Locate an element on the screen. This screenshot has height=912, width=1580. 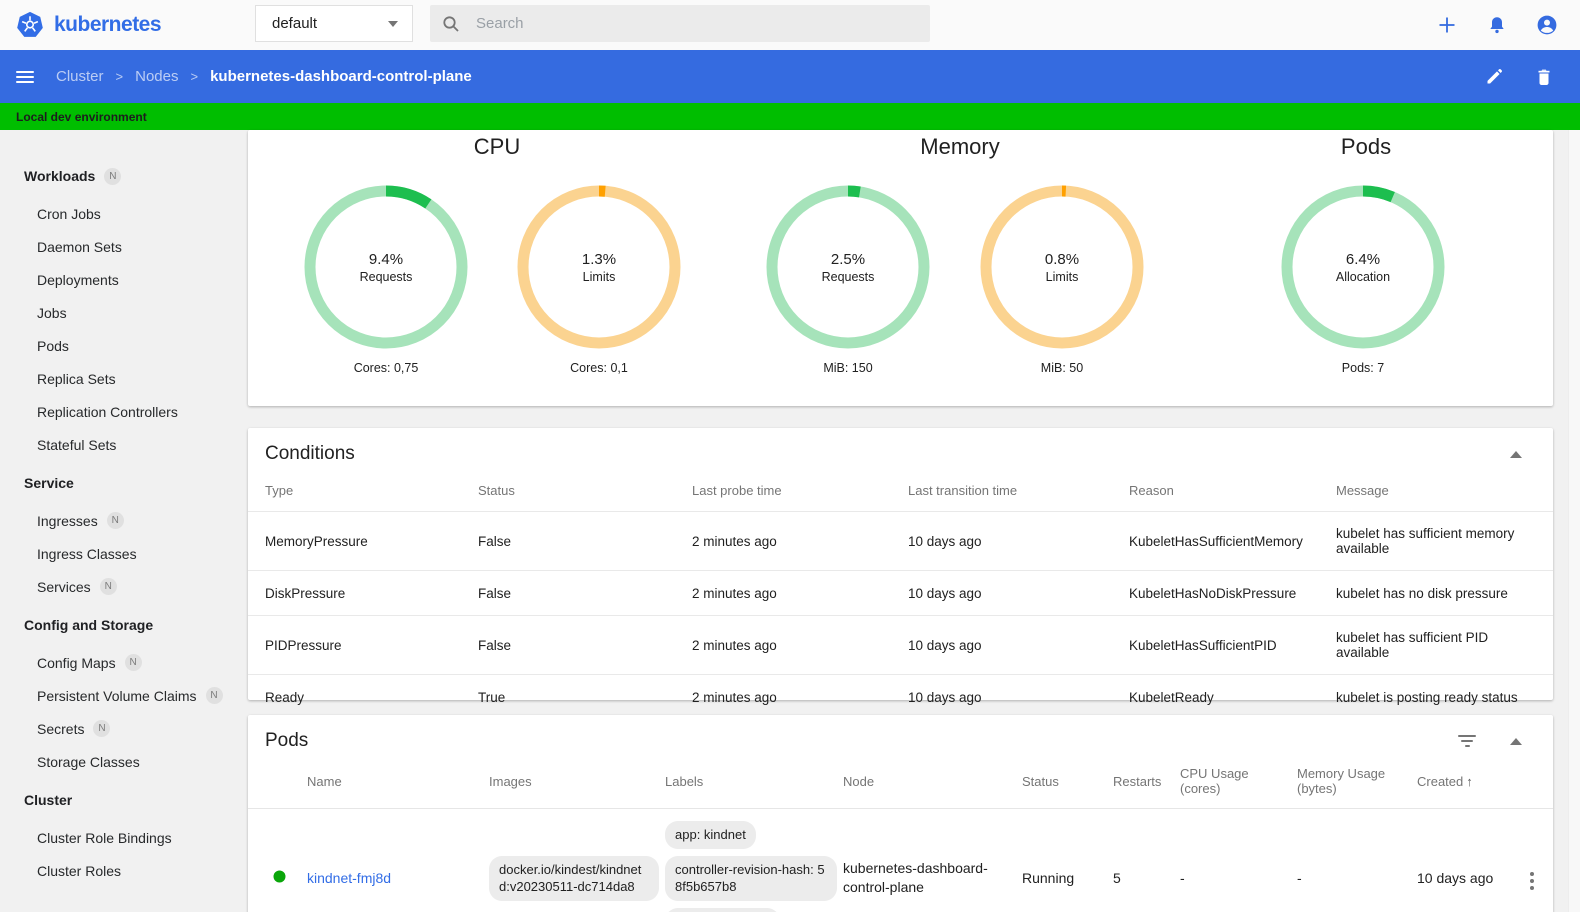
sidebar-item-ingresses: Ingresses N is located at coordinates (124, 520).